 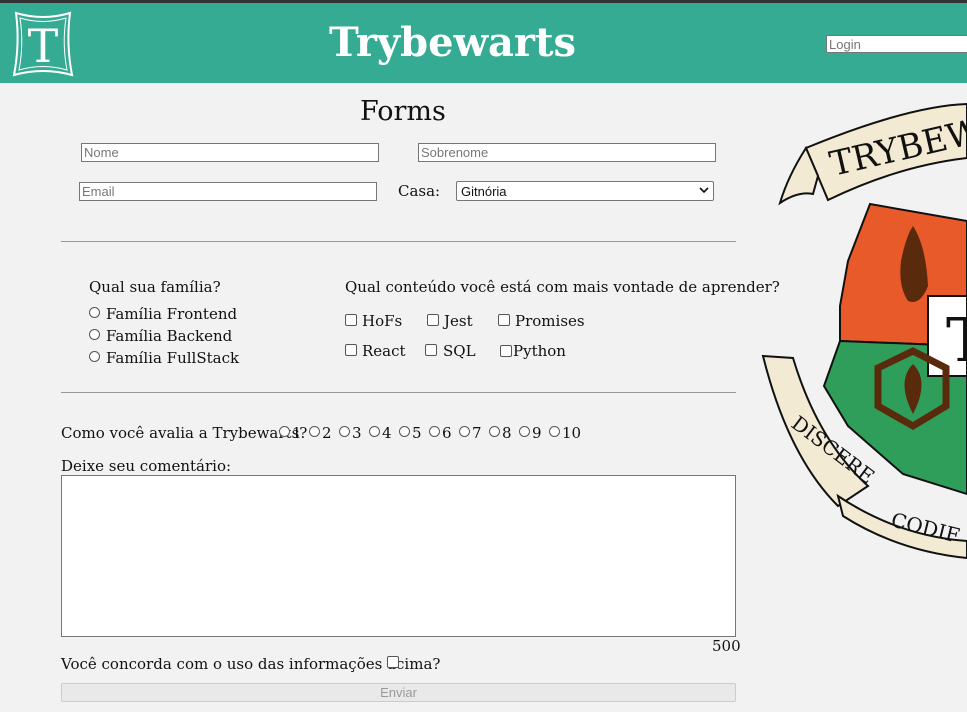 I want to click on agreement-checkbox, so click(x=393, y=662).